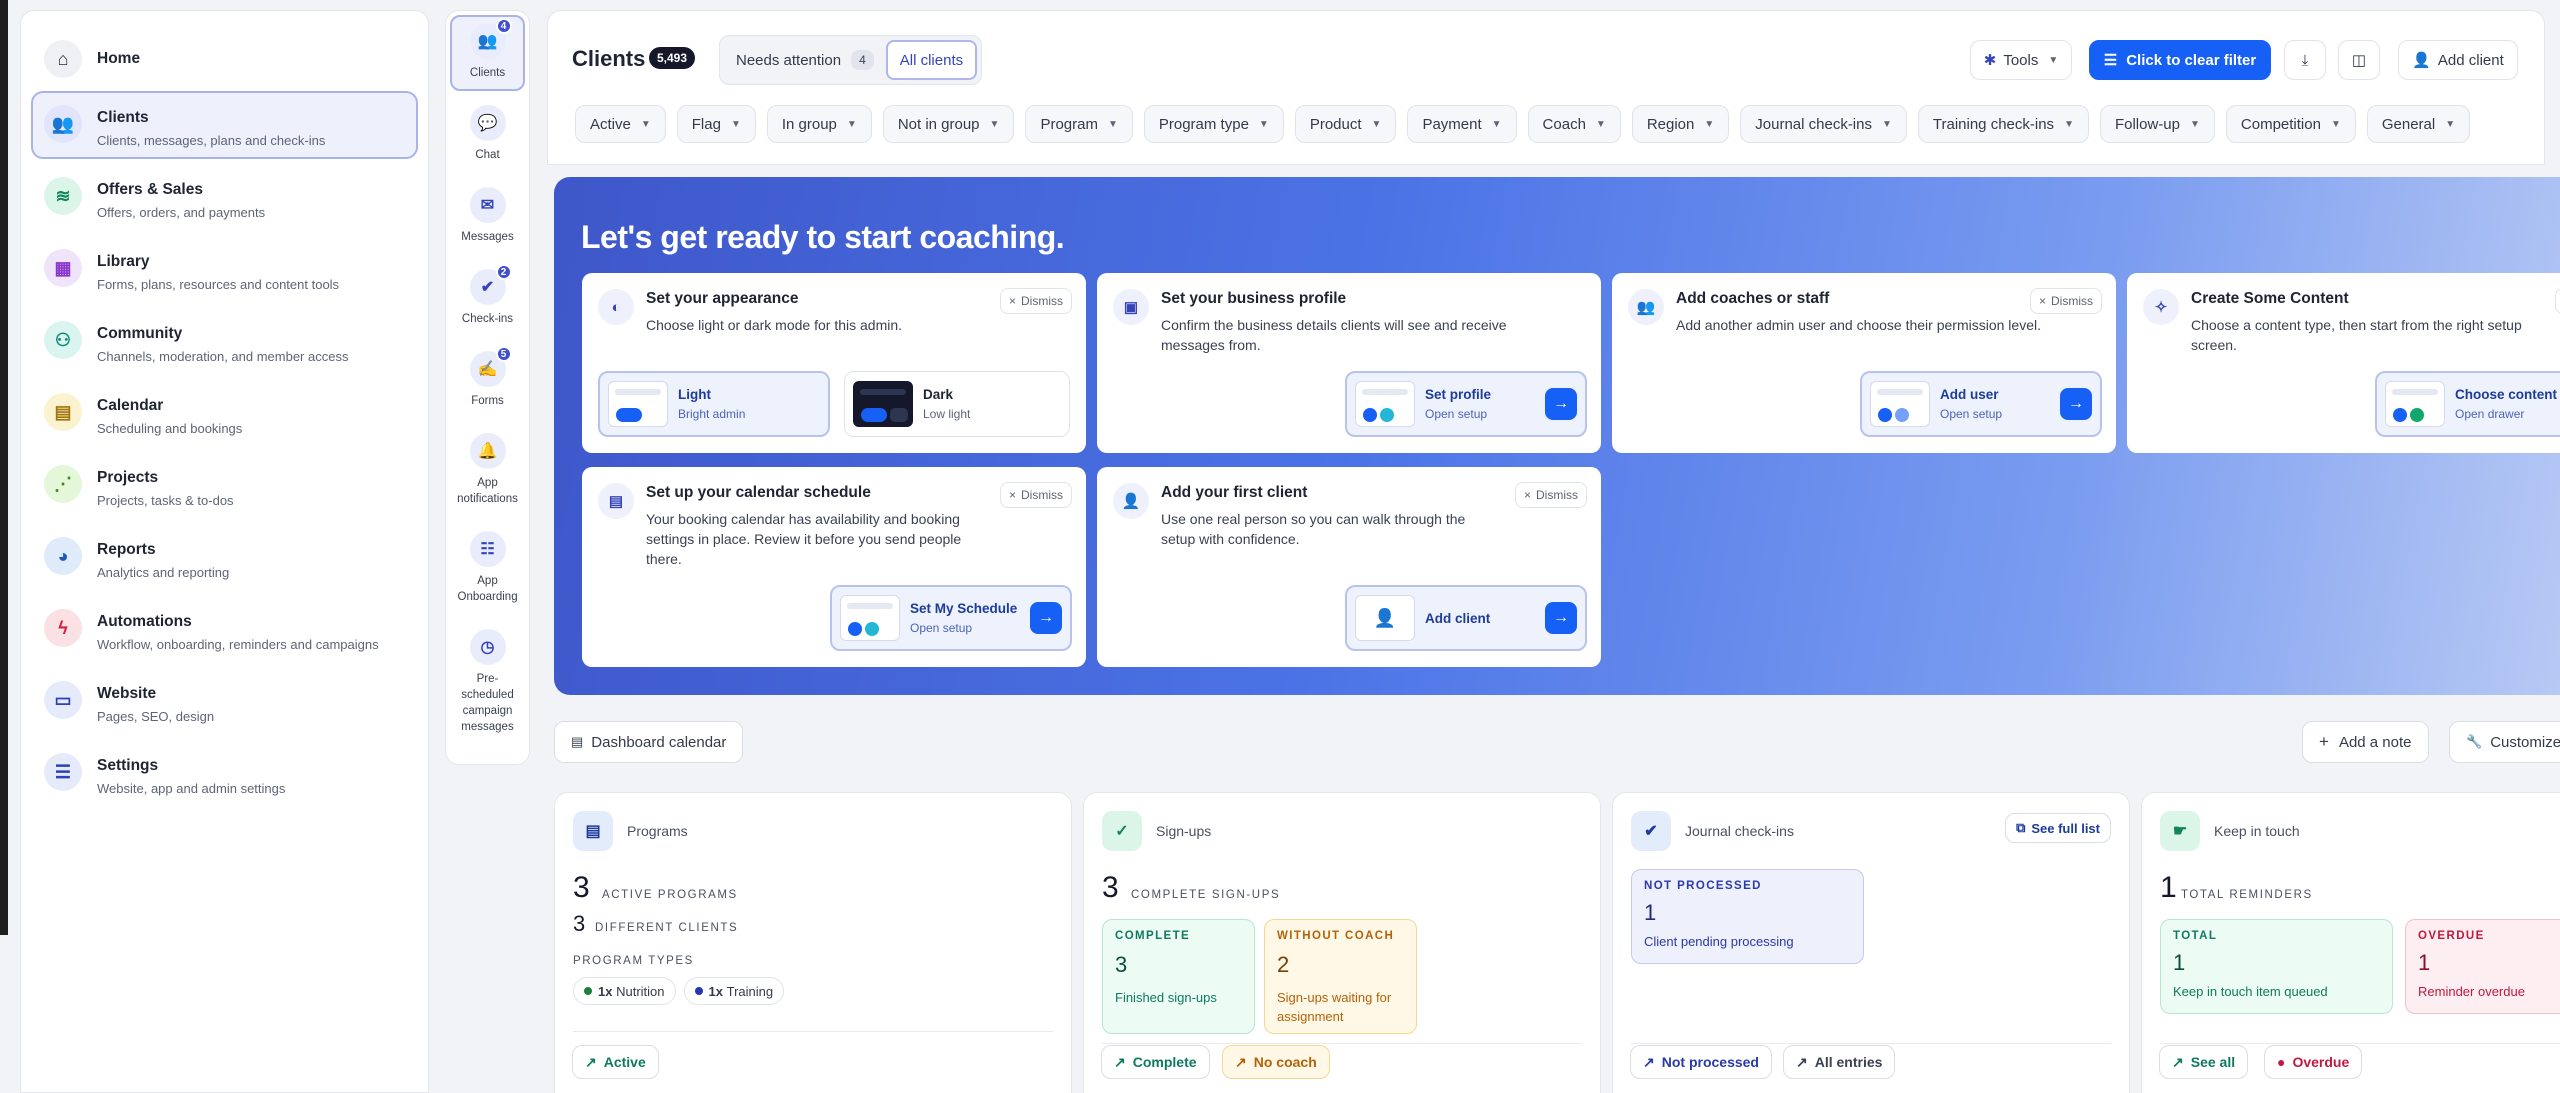  What do you see at coordinates (640, 991) in the screenshot?
I see `chip-name: Nutrition` at bounding box center [640, 991].